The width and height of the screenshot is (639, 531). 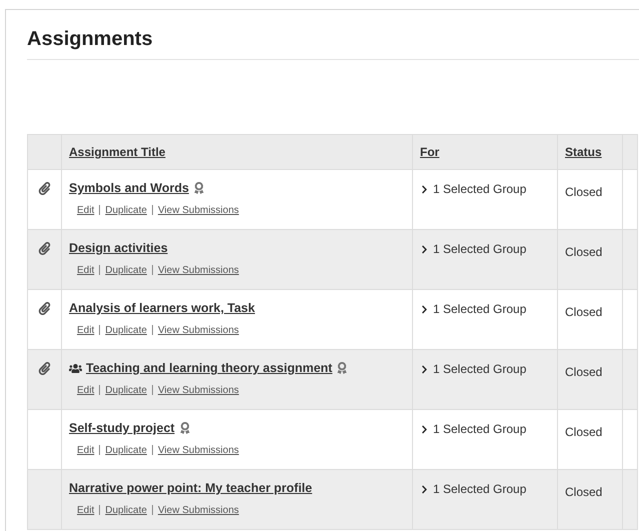 I want to click on assignment-link: Teaching and learning theory assignment, so click(x=209, y=368).